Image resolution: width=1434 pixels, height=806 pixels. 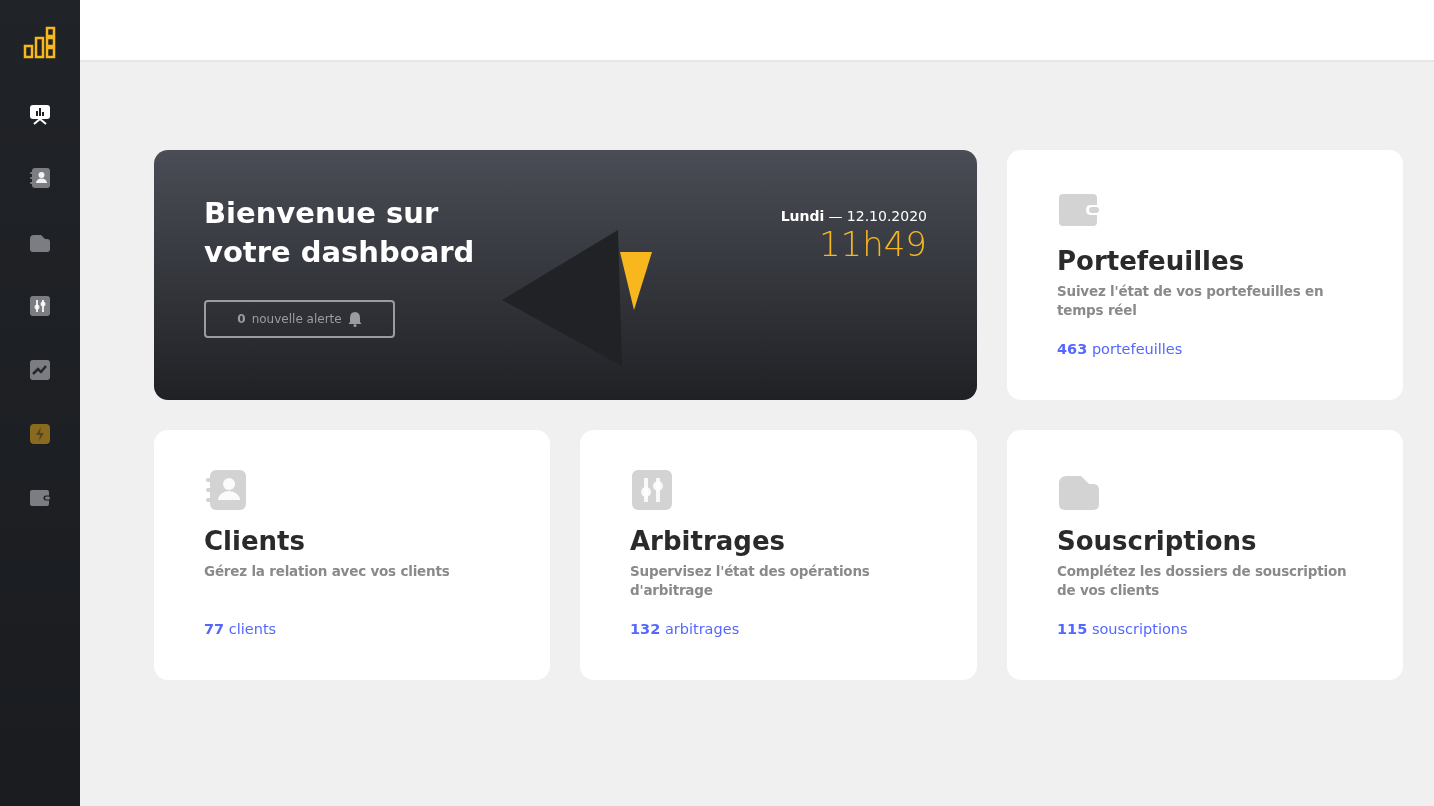 What do you see at coordinates (685, 629) in the screenshot?
I see `count-link: 132 arbitrages` at bounding box center [685, 629].